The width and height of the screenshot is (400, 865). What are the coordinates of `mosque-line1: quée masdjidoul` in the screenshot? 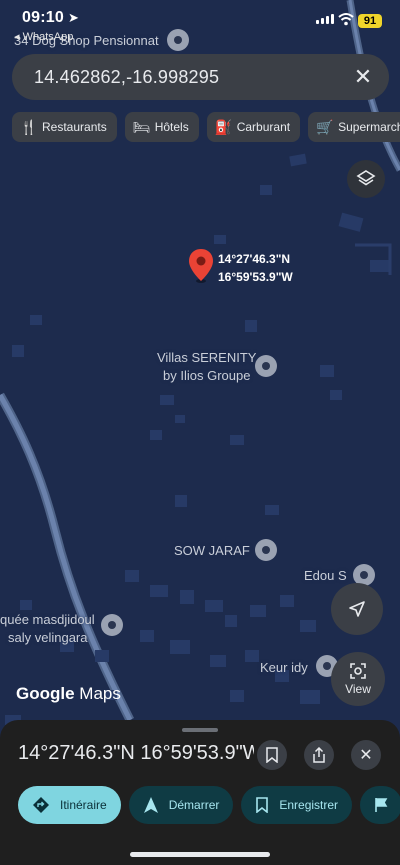 It's located at (47, 619).